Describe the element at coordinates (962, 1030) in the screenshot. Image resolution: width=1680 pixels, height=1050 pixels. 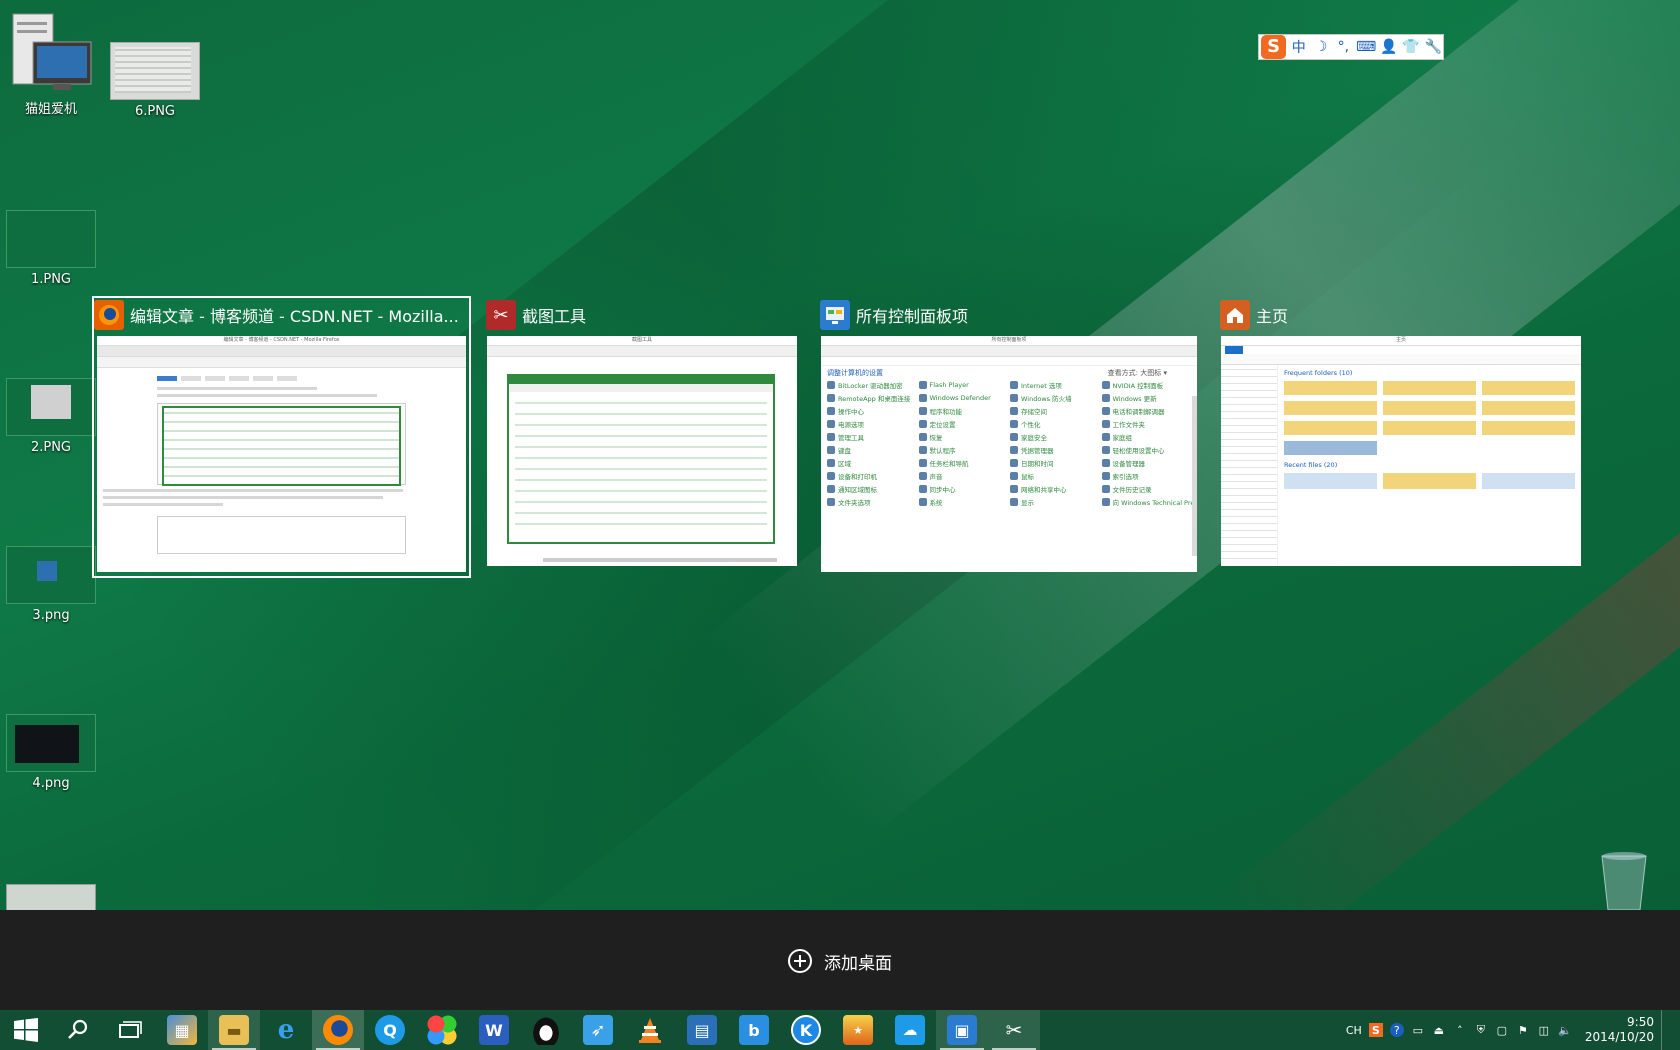
I see `taskbar-app-control-panel: ▣` at that location.